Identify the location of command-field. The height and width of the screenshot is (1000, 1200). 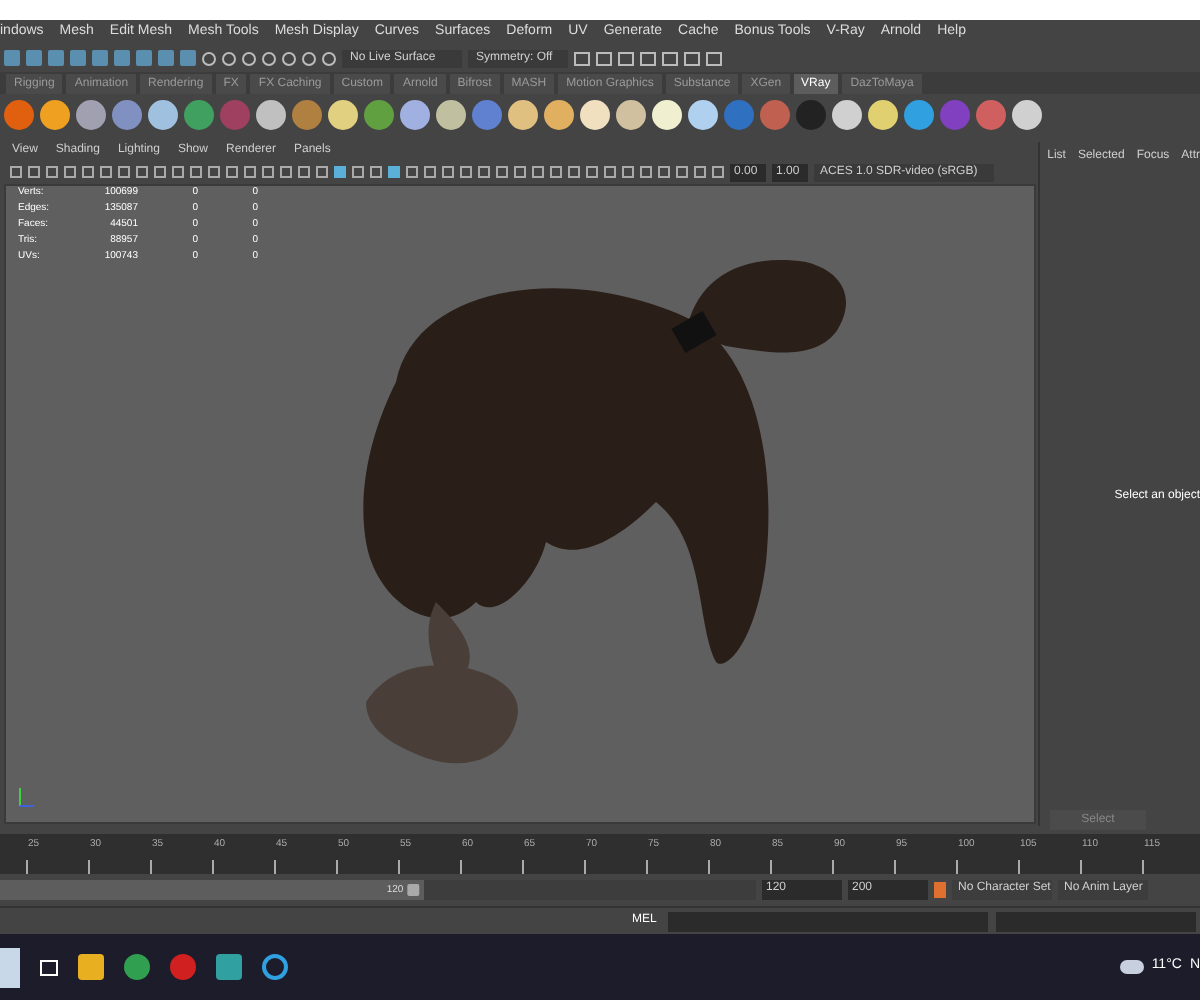
(828, 921).